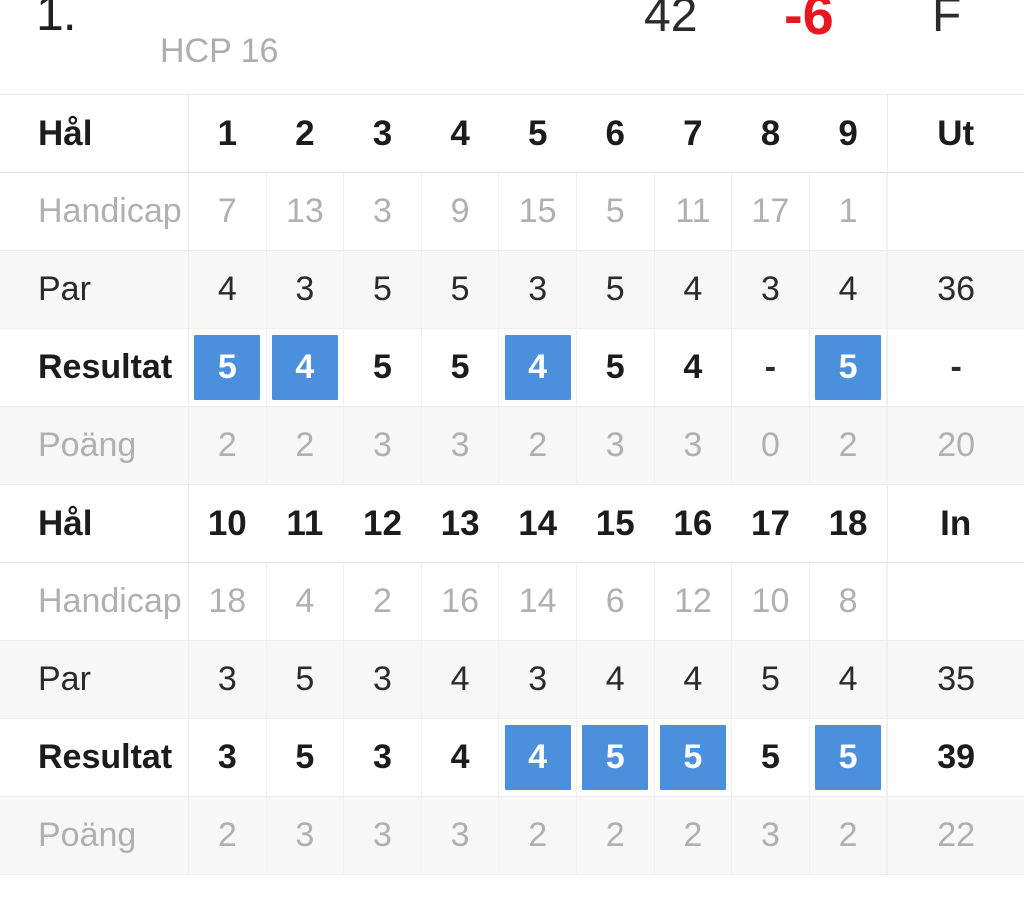  What do you see at coordinates (694, 835) in the screenshot?
I see `back-points-16: 2` at bounding box center [694, 835].